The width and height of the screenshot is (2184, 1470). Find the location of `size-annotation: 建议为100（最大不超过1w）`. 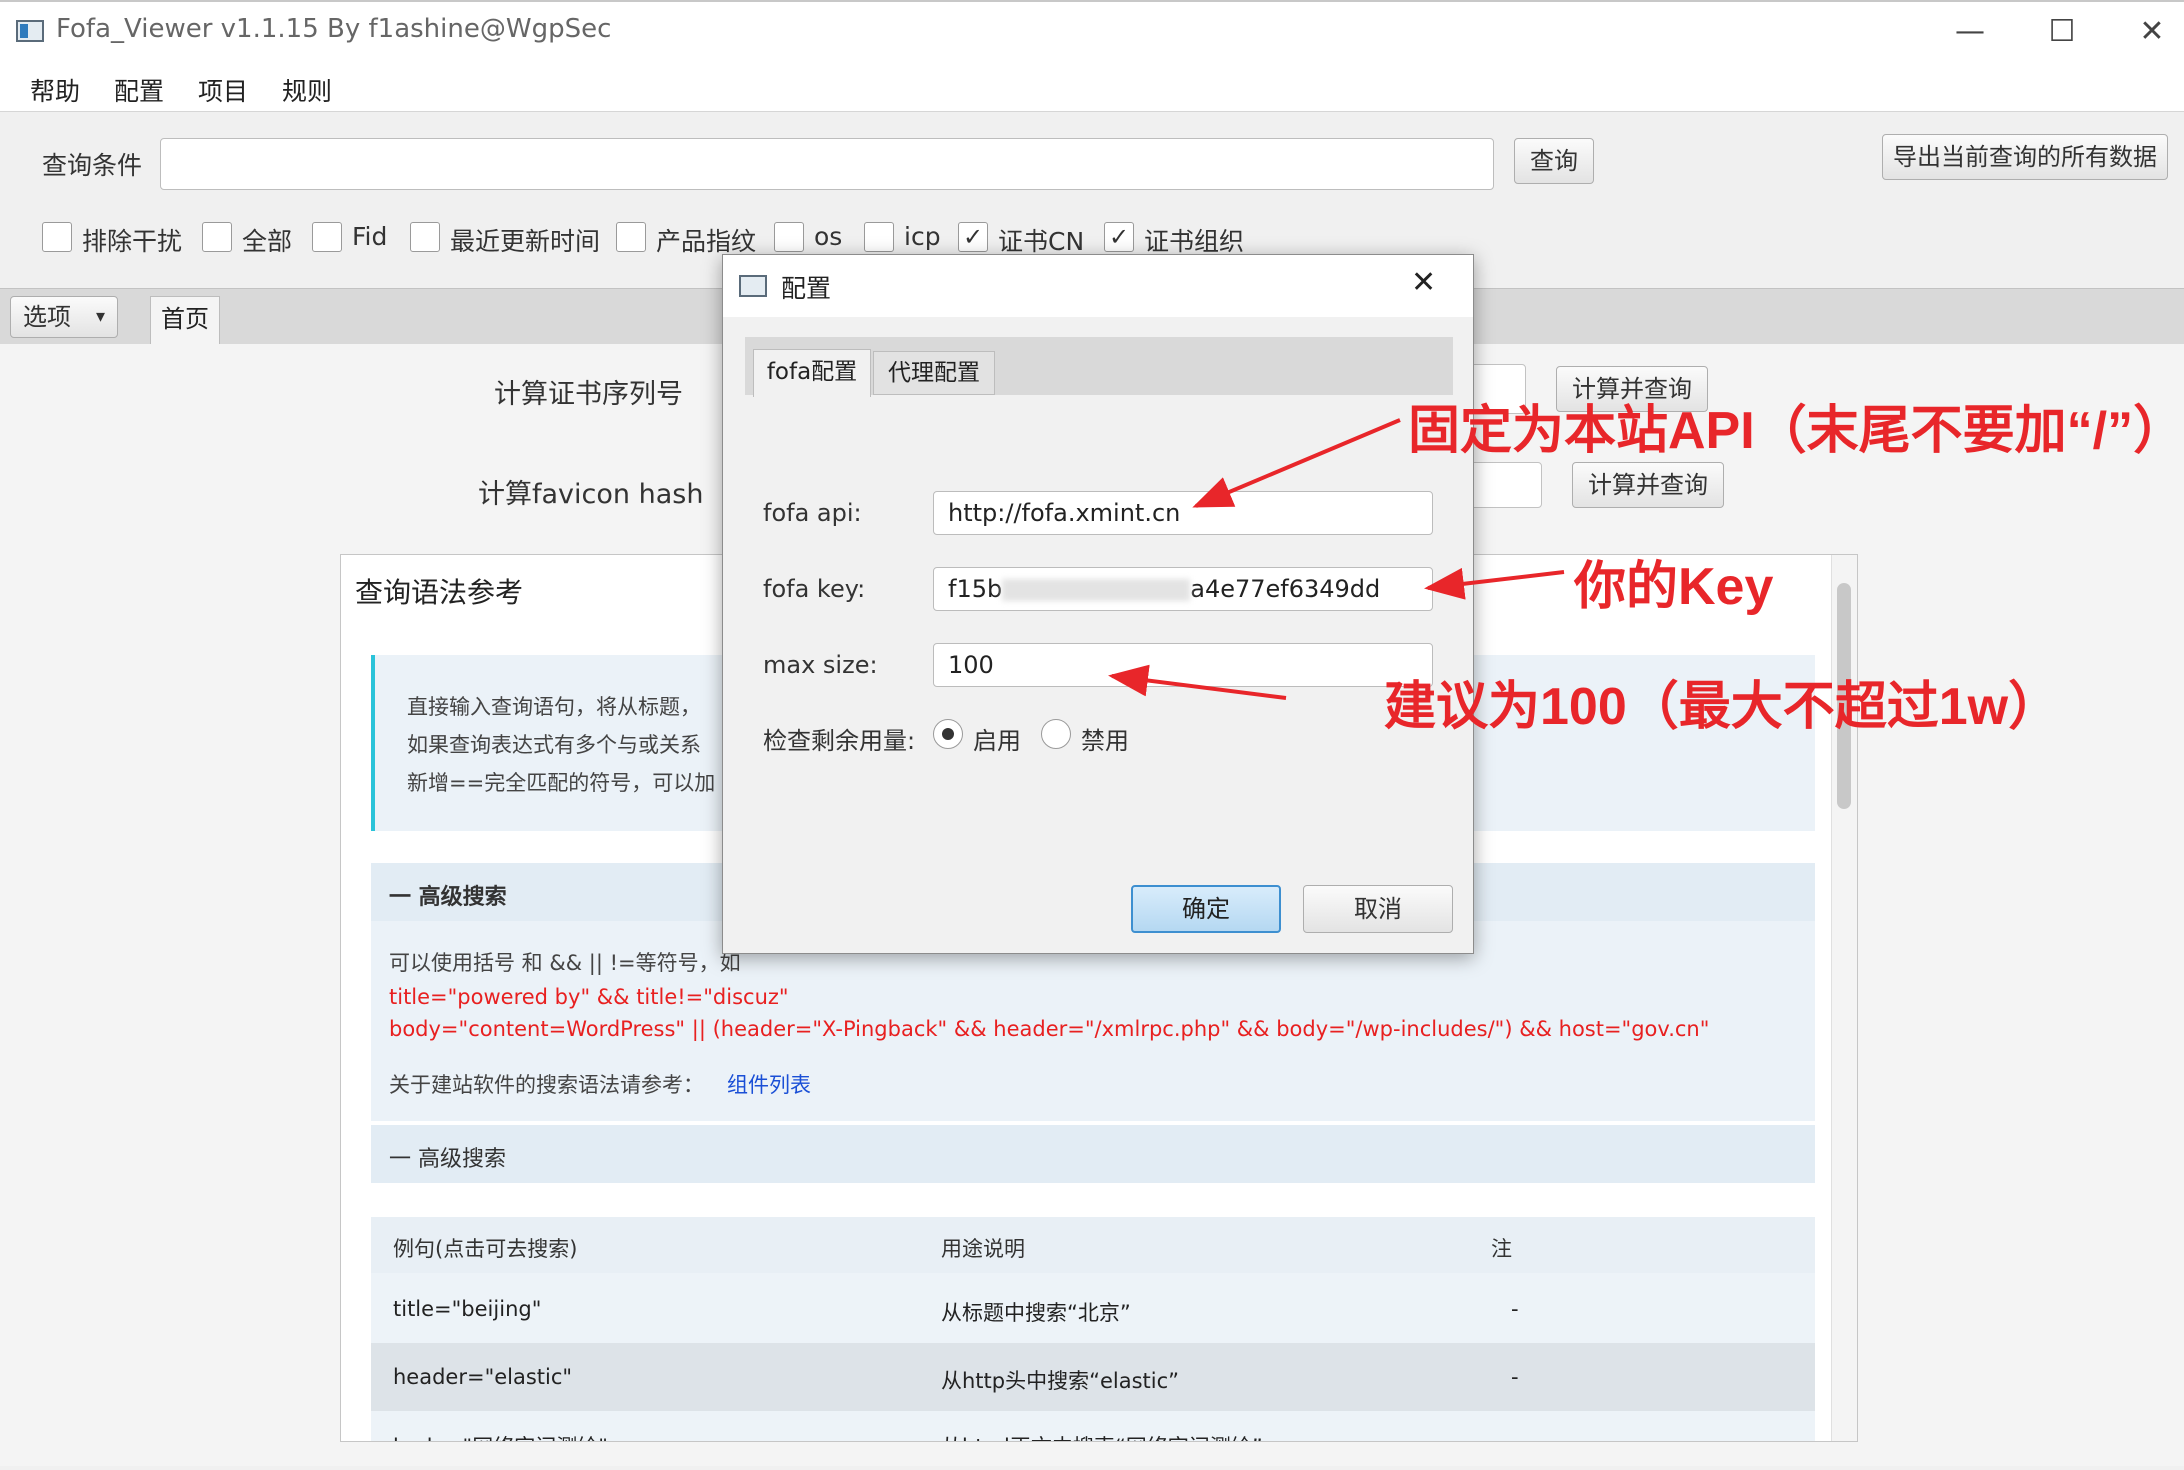

size-annotation: 建议为100（最大不超过1w） is located at coordinates (1722, 707).